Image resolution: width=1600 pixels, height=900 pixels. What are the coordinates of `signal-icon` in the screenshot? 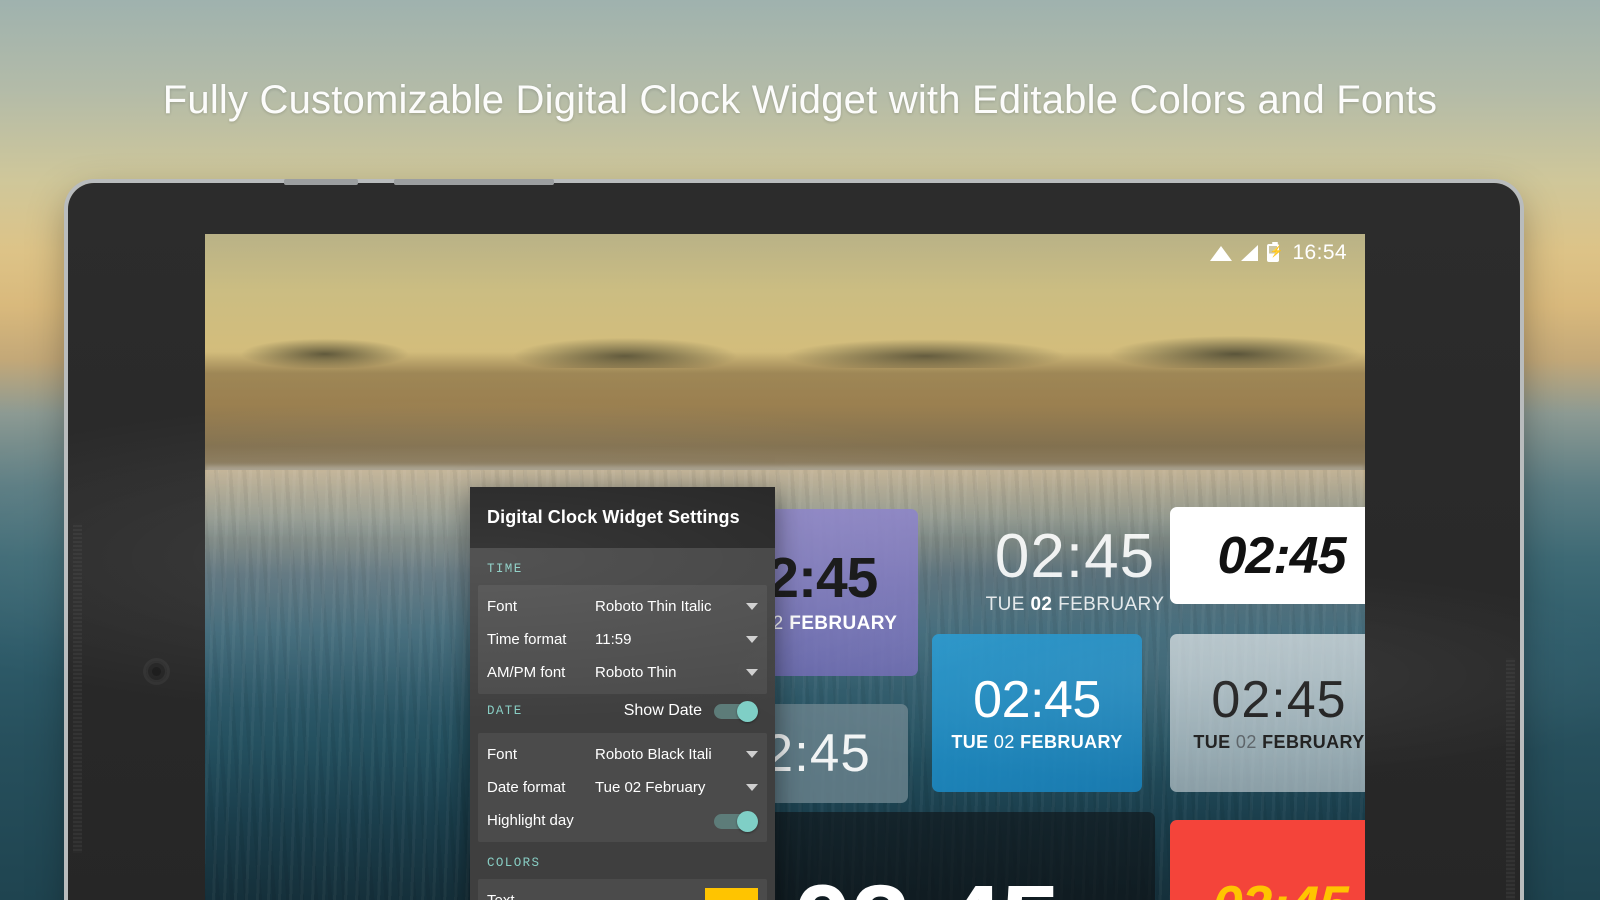 It's located at (1250, 253).